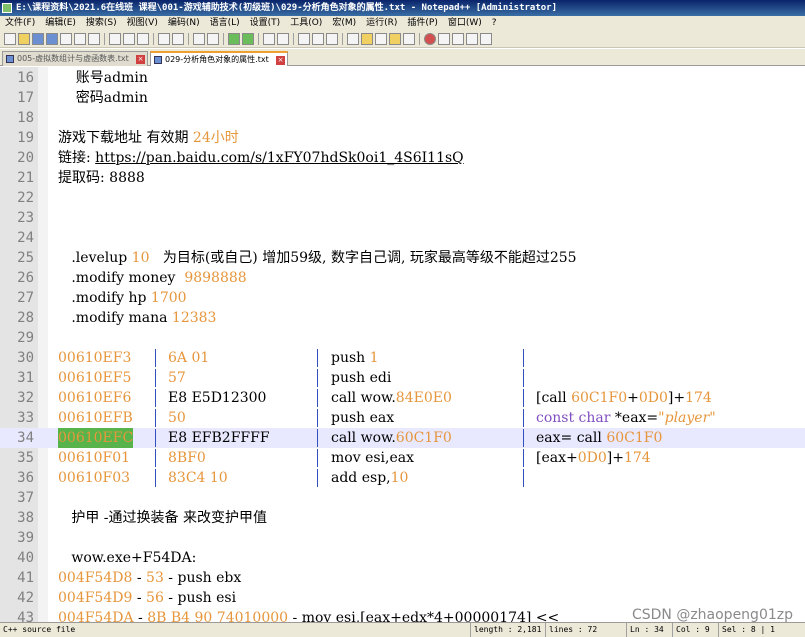 The image size is (805, 637). I want to click on menu-window: 窗口(W), so click(465, 23).